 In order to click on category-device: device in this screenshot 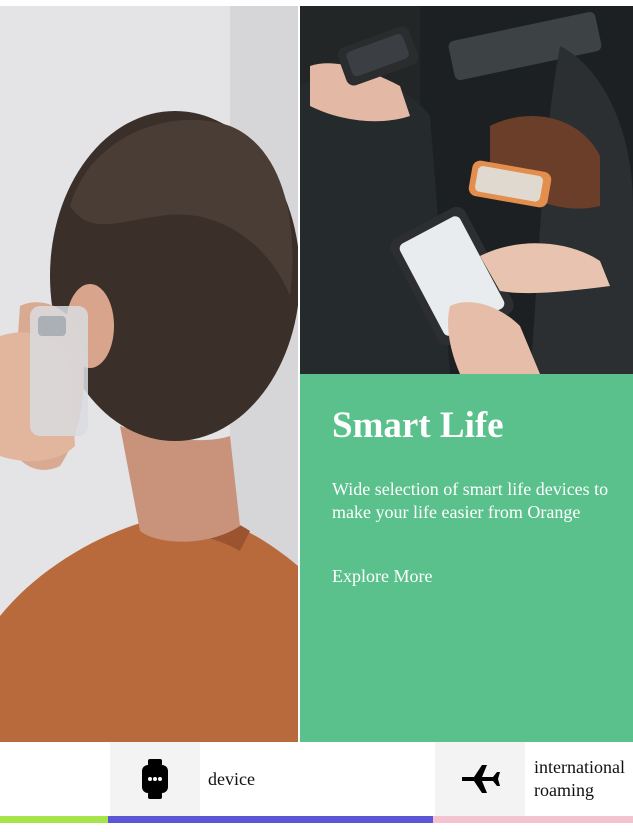, I will do `click(216, 779)`.